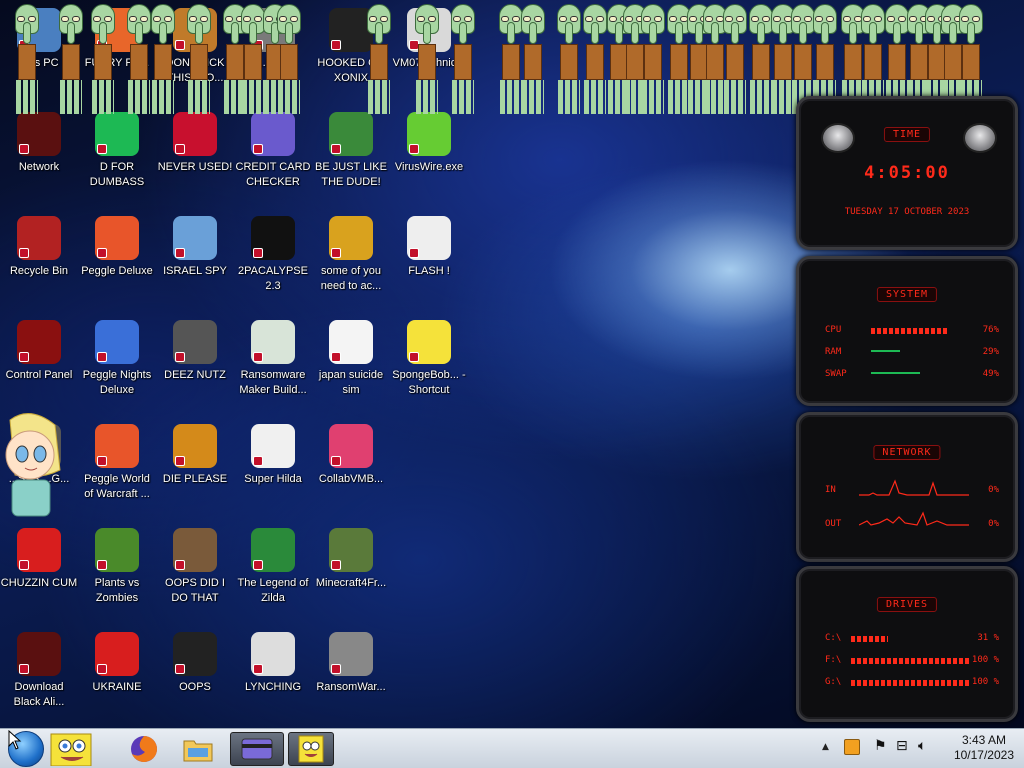  What do you see at coordinates (351, 151) in the screenshot?
I see `desktop-icon: BE JUST LIKE THE DUDE!` at bounding box center [351, 151].